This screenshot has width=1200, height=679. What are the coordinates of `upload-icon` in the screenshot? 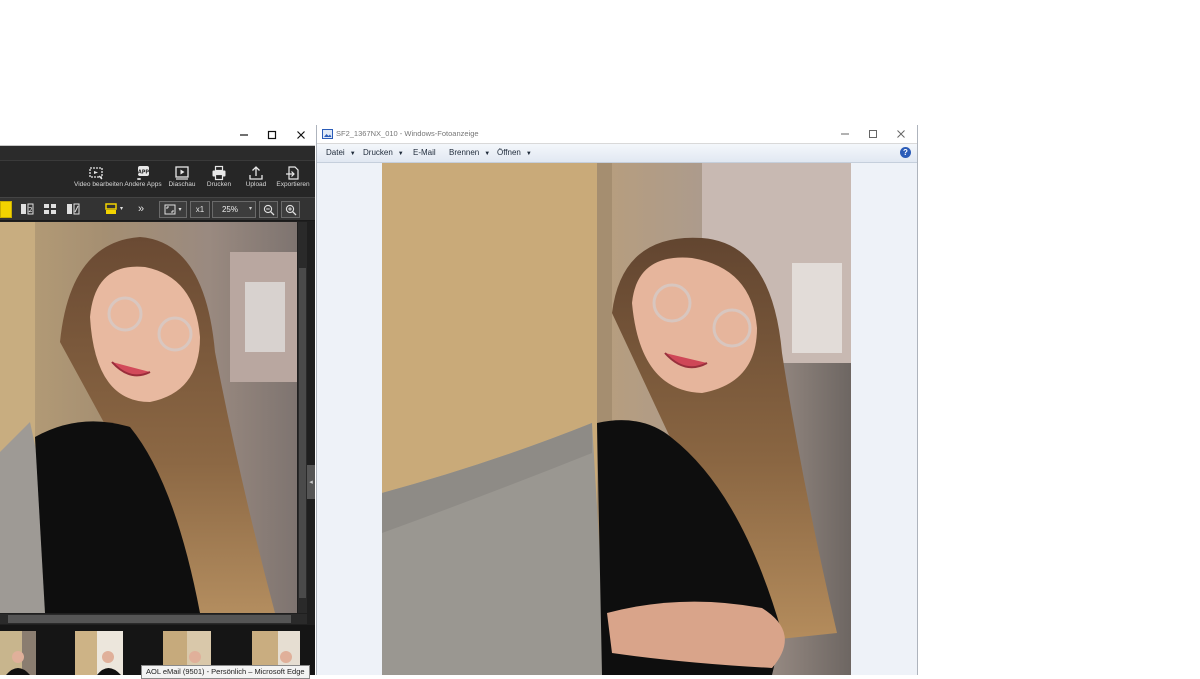 It's located at (256, 173).